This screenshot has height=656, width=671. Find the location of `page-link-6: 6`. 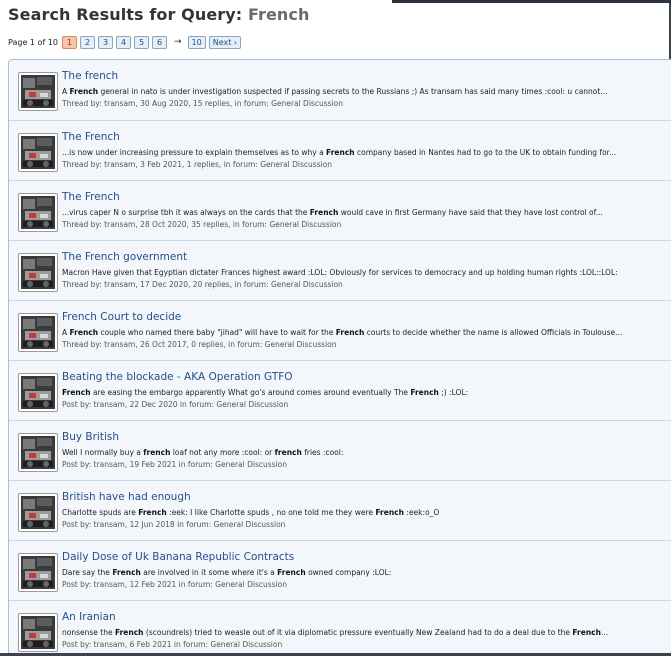

page-link-6: 6 is located at coordinates (159, 42).